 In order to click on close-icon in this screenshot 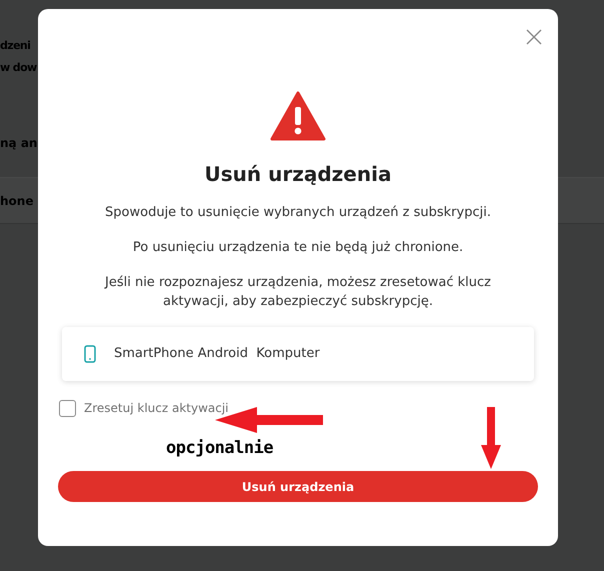, I will do `click(534, 37)`.